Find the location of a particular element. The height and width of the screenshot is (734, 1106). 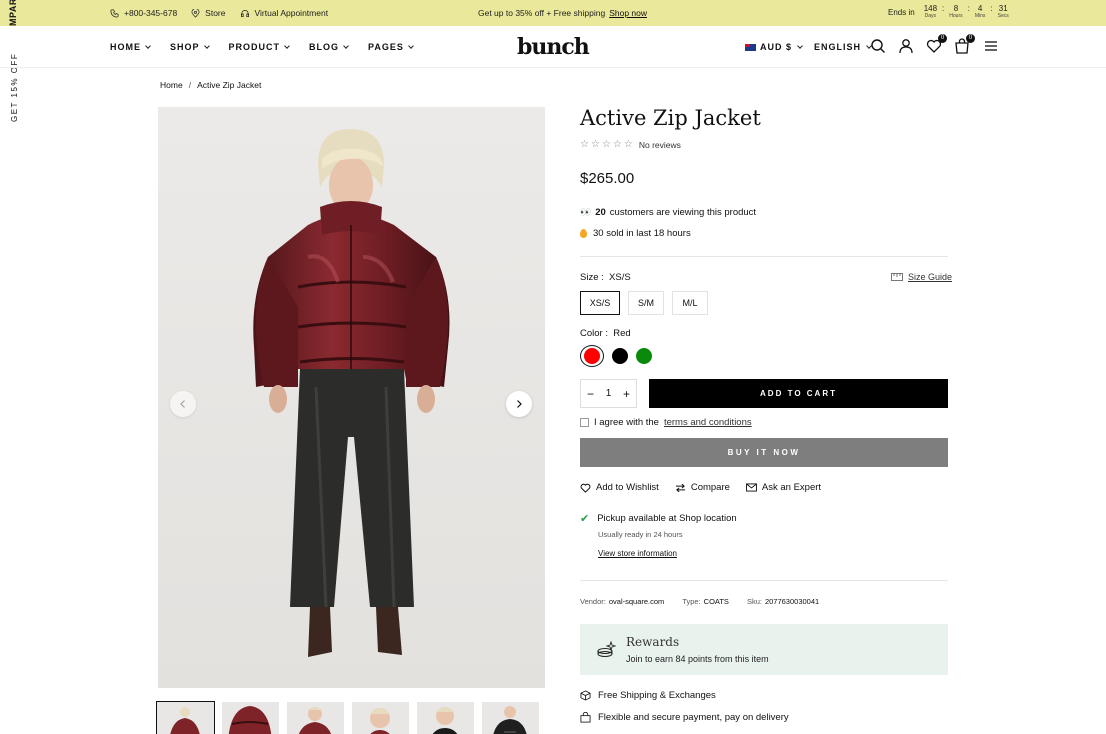

cart-icon: 0 is located at coordinates (964, 44).